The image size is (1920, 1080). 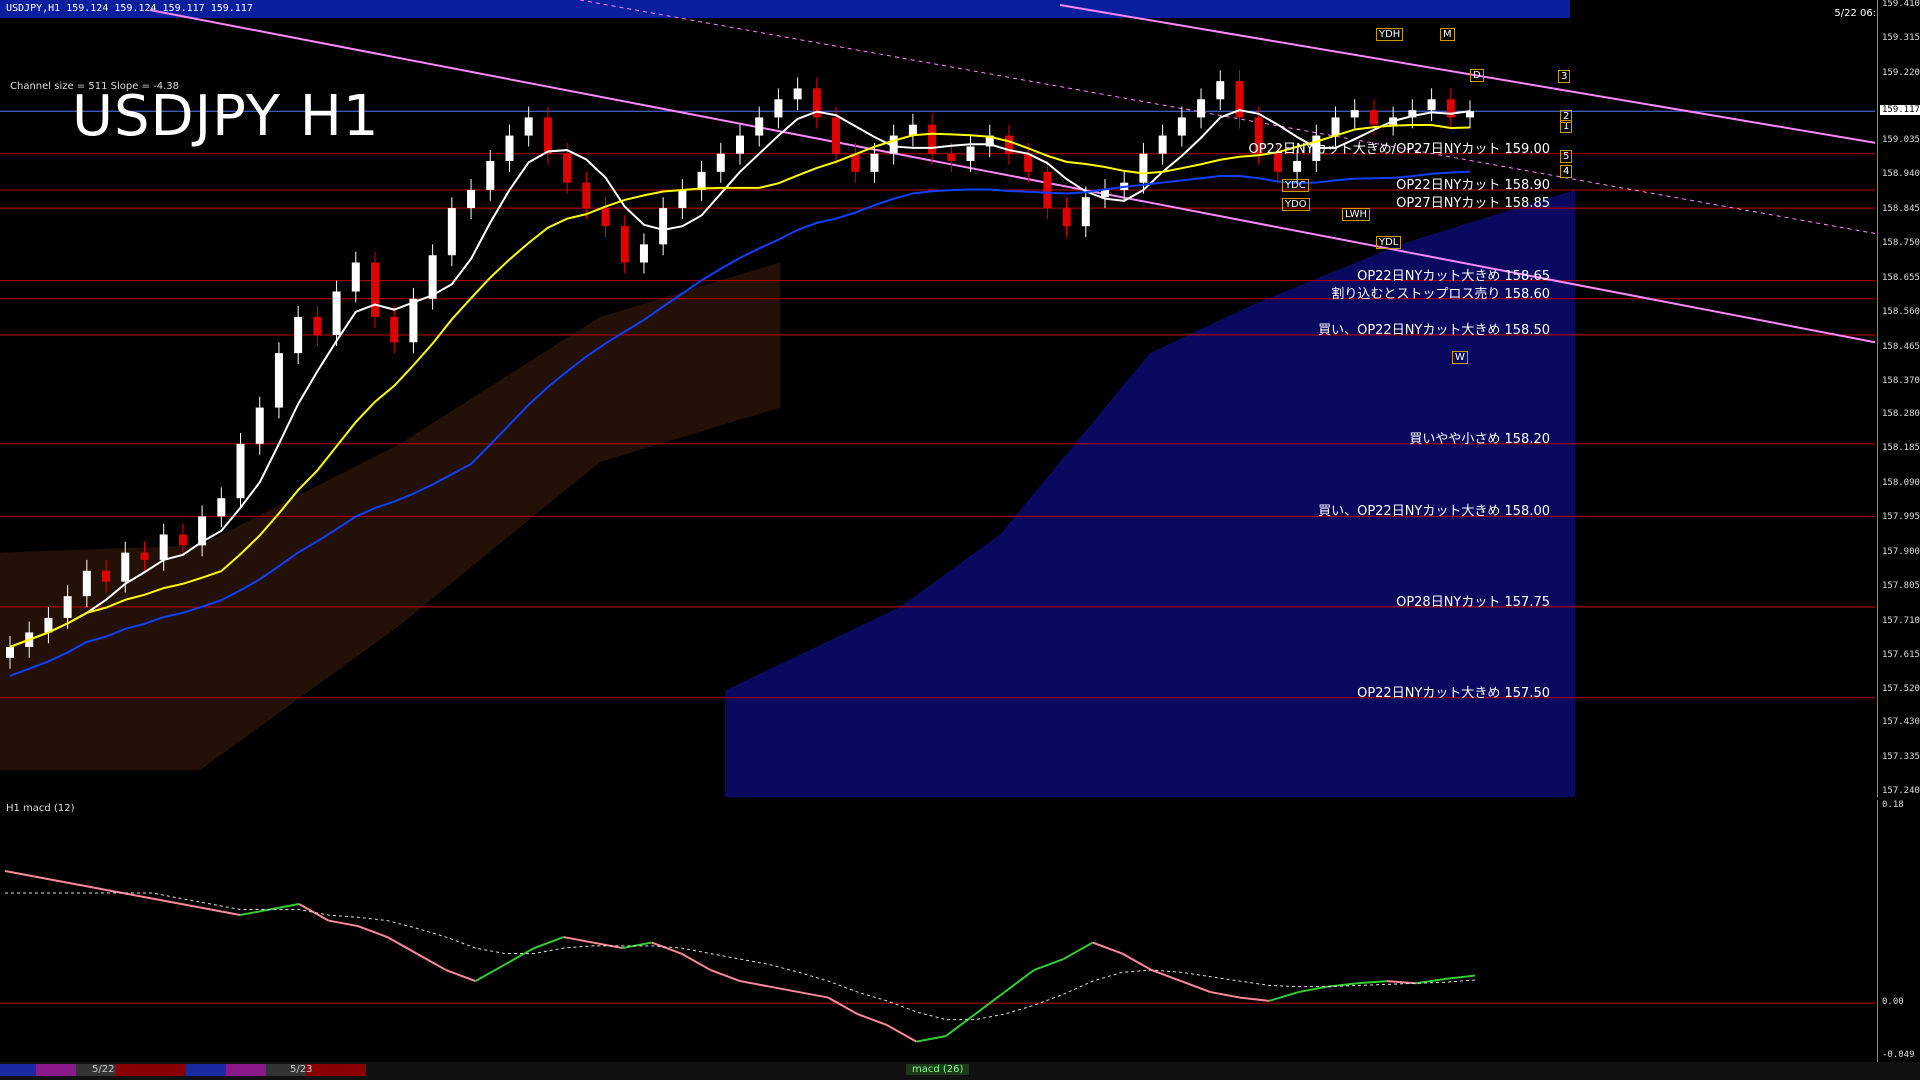 What do you see at coordinates (1898, 931) in the screenshot?
I see `macd-axis: 0.18 0.00 -0.049` at bounding box center [1898, 931].